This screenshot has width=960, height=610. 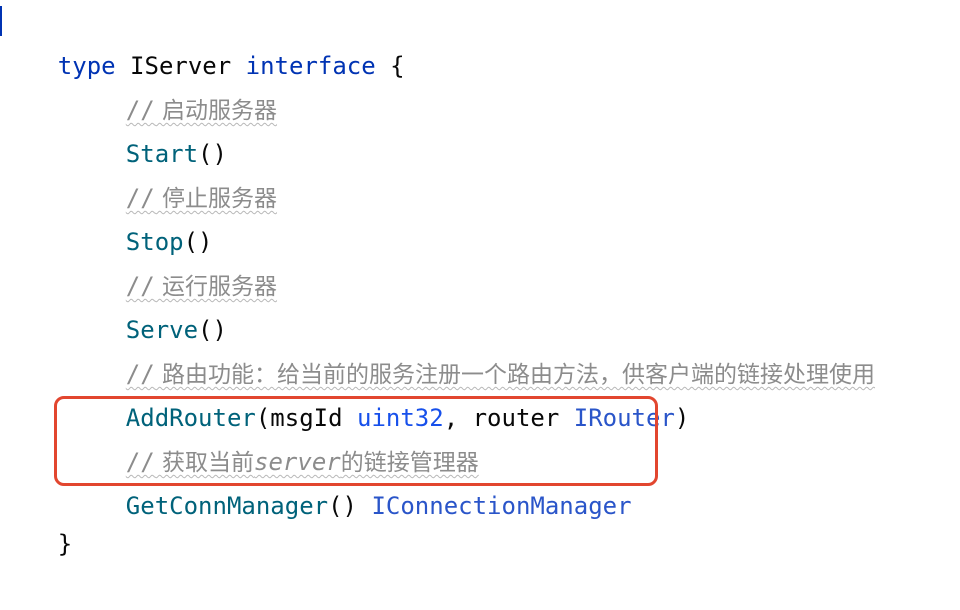 I want to click on param-close: ), so click(x=682, y=418).